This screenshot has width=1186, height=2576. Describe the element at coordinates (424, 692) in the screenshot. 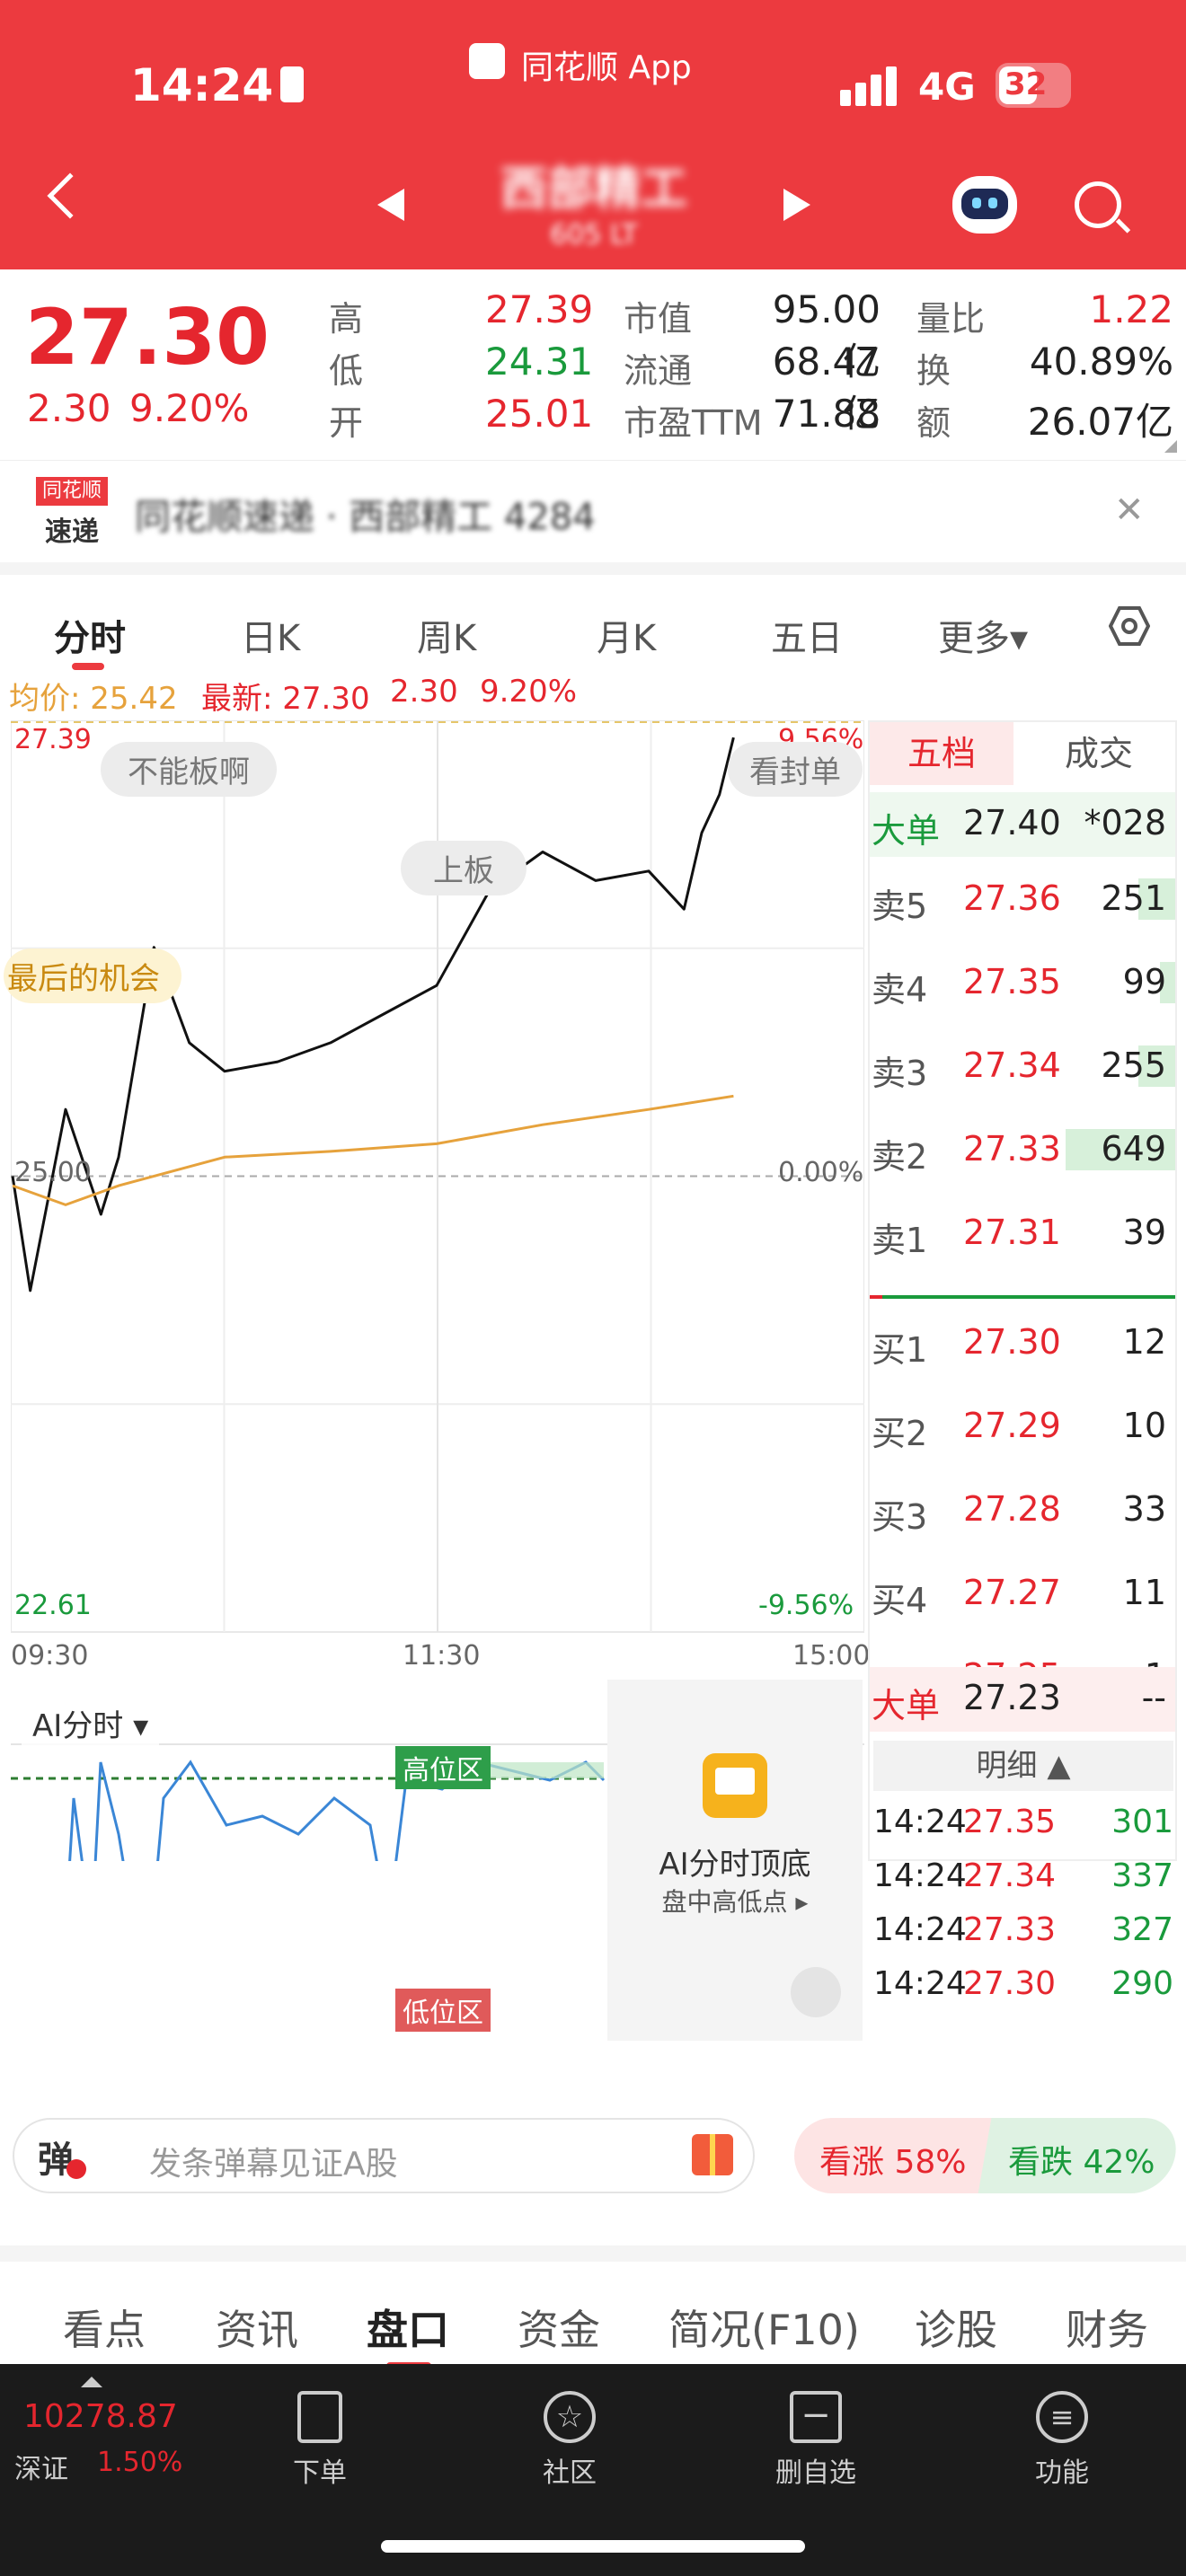

I see `chart-change: 2.30` at that location.